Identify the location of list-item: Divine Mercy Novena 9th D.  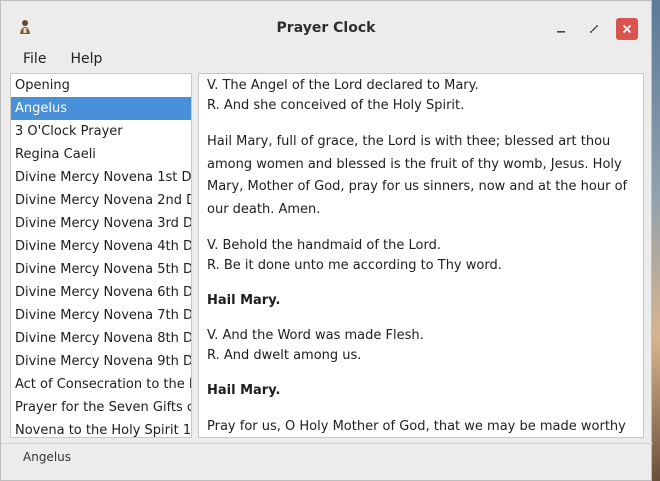
(101, 361).